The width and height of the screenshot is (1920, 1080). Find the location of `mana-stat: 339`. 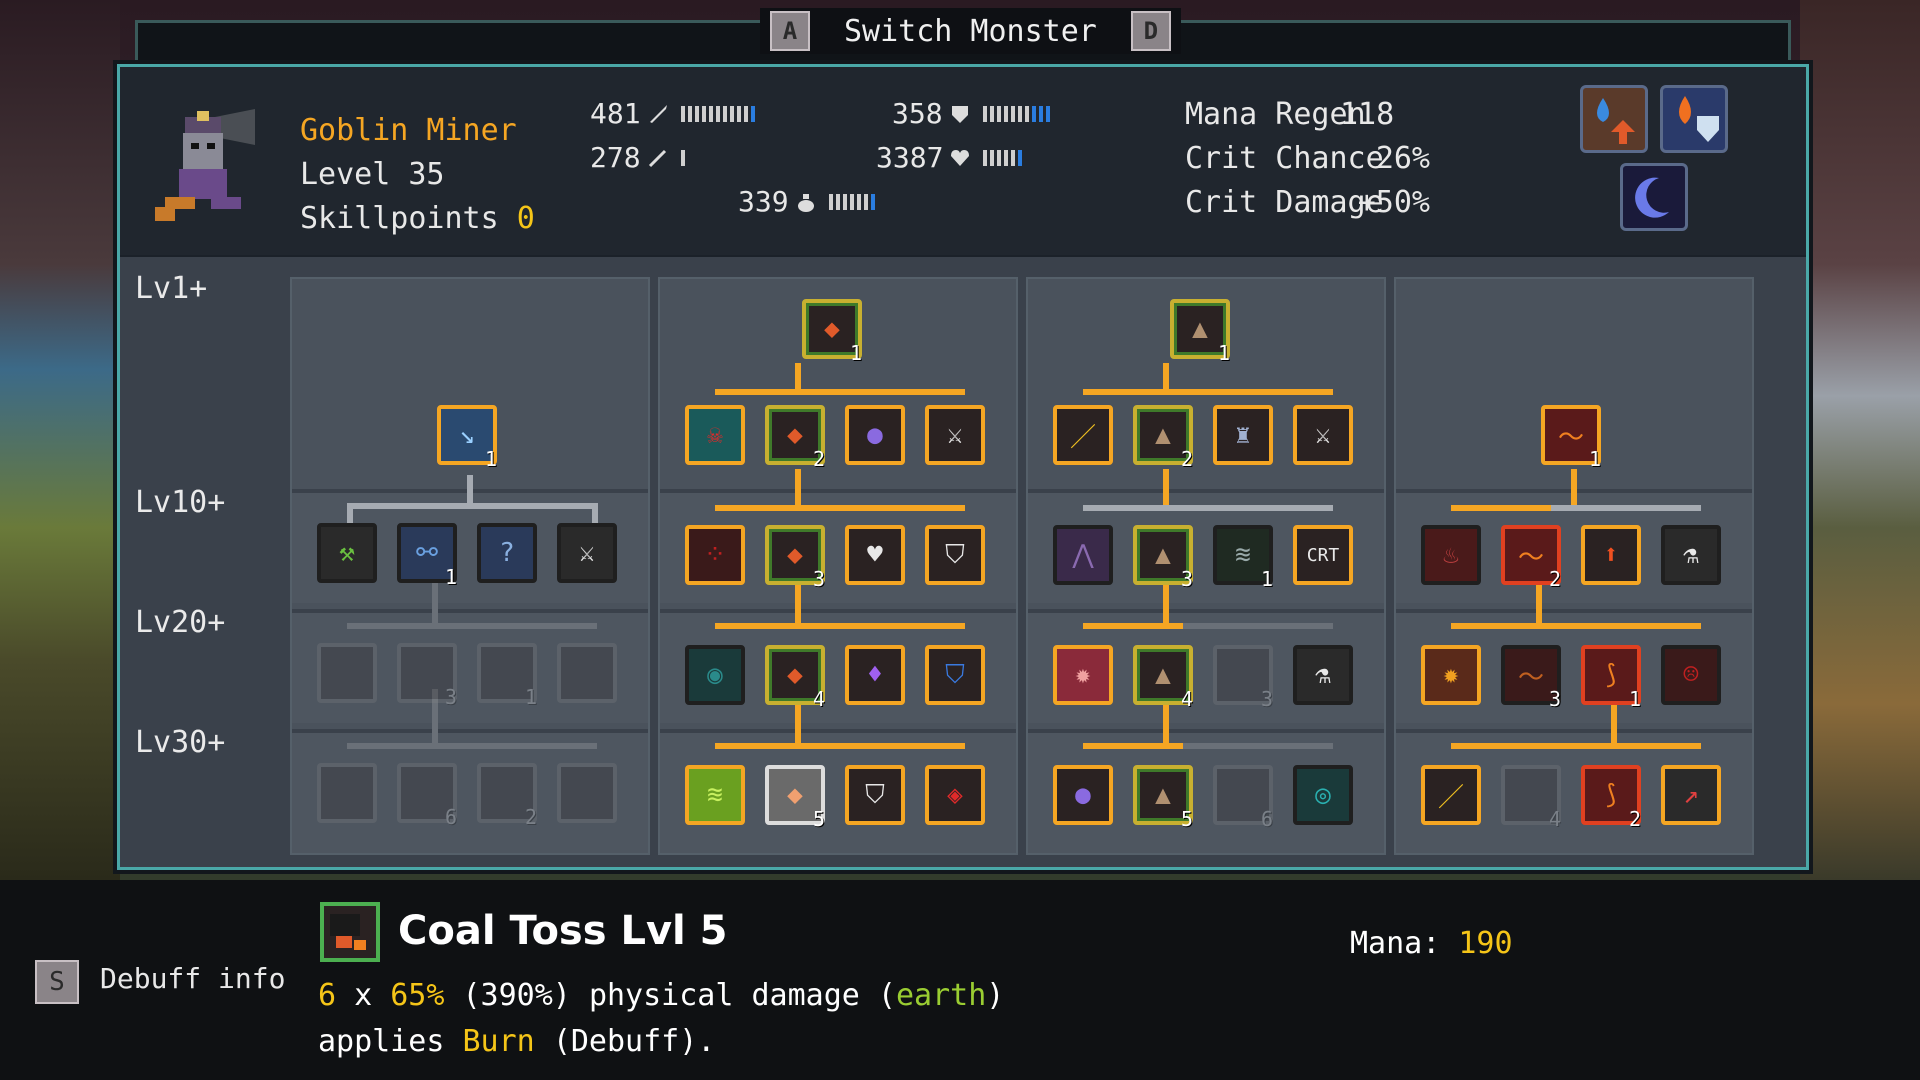

mana-stat: 339 is located at coordinates (806, 201).